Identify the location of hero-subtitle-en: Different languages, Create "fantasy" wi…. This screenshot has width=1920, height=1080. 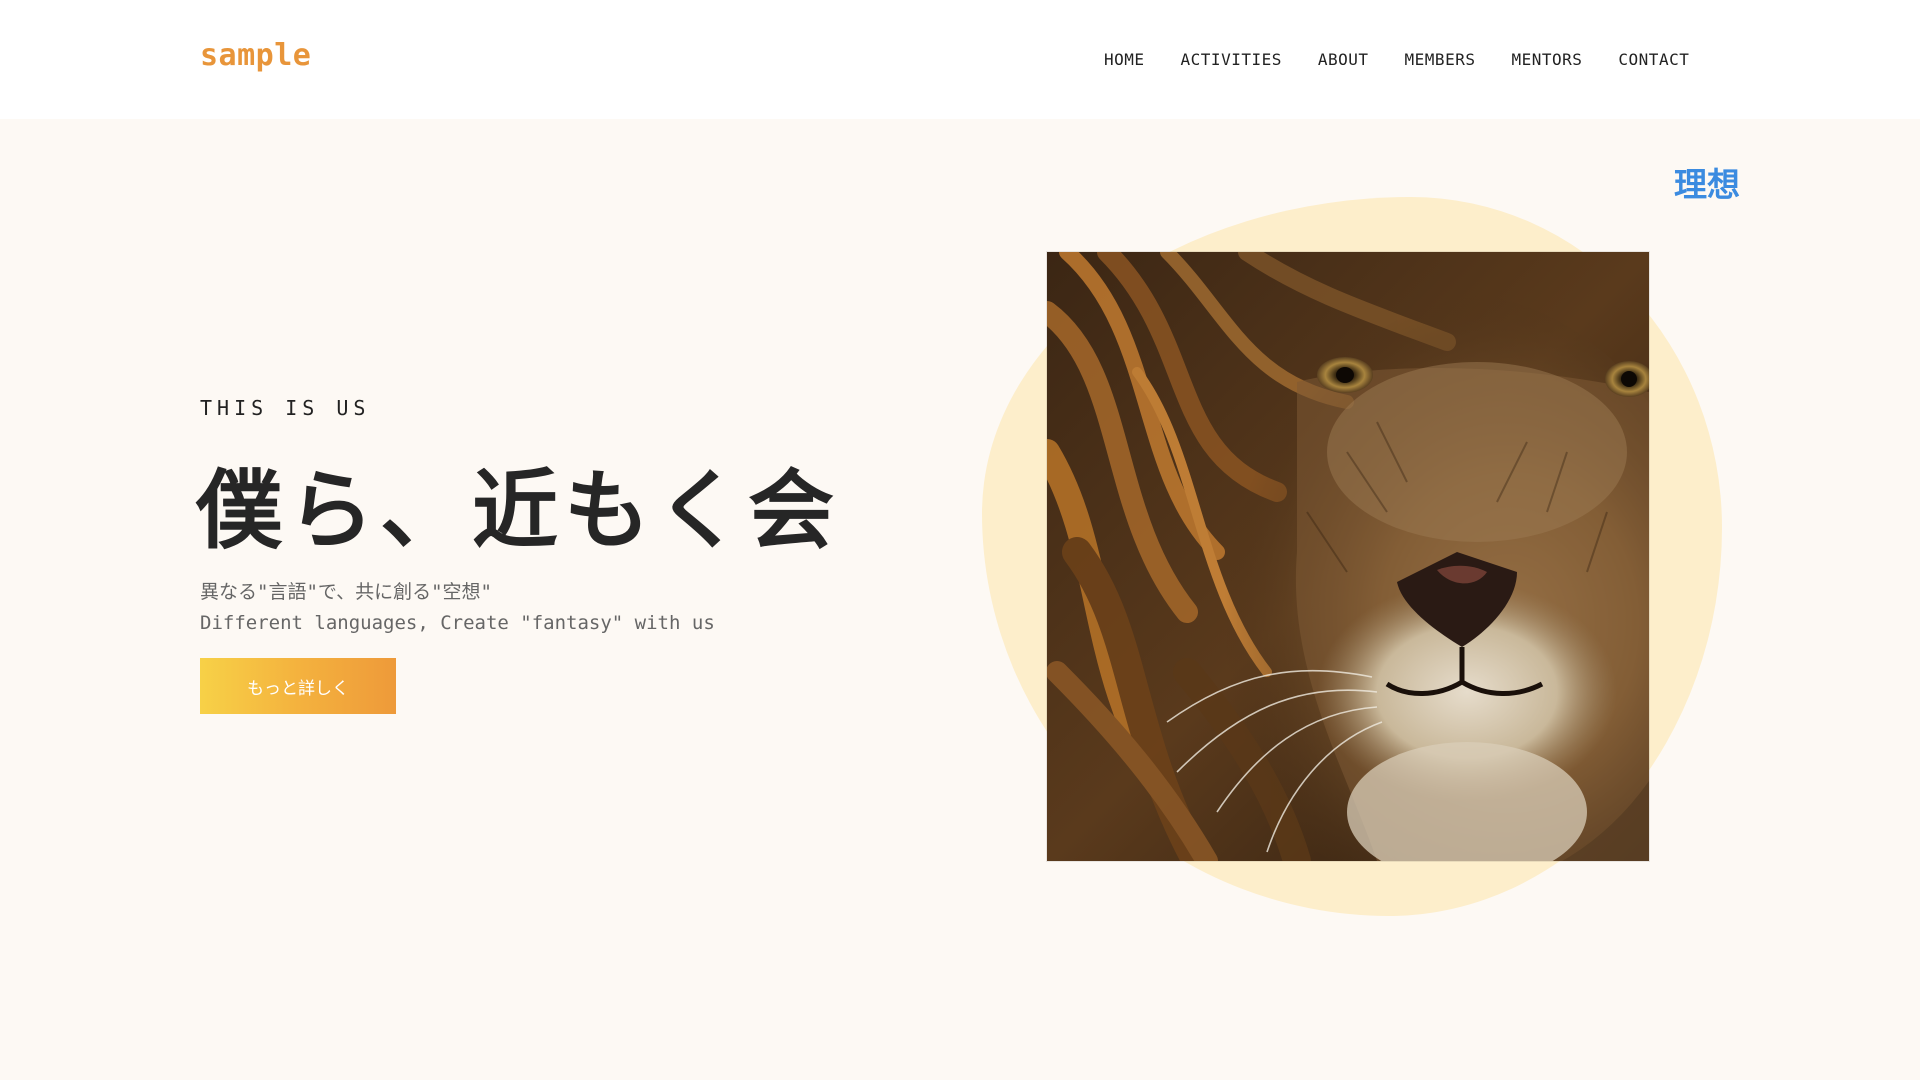
(457, 623).